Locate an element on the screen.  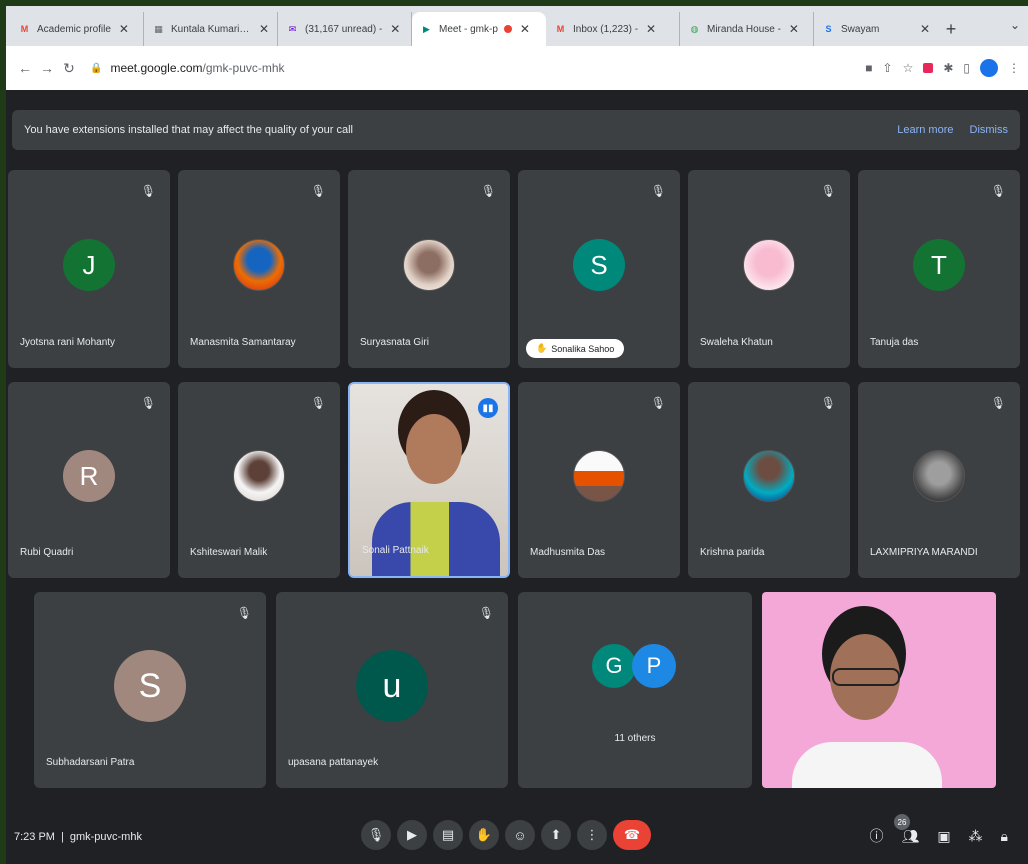
profile-avatar is located at coordinates (989, 68).